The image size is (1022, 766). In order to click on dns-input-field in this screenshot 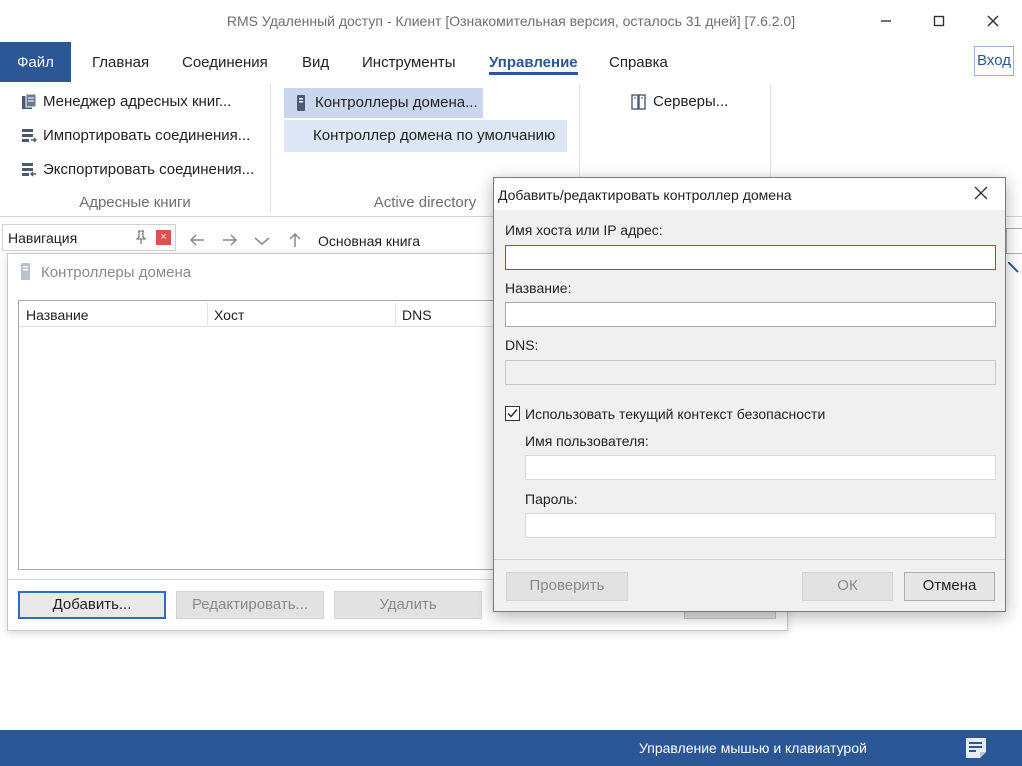, I will do `click(750, 372)`.